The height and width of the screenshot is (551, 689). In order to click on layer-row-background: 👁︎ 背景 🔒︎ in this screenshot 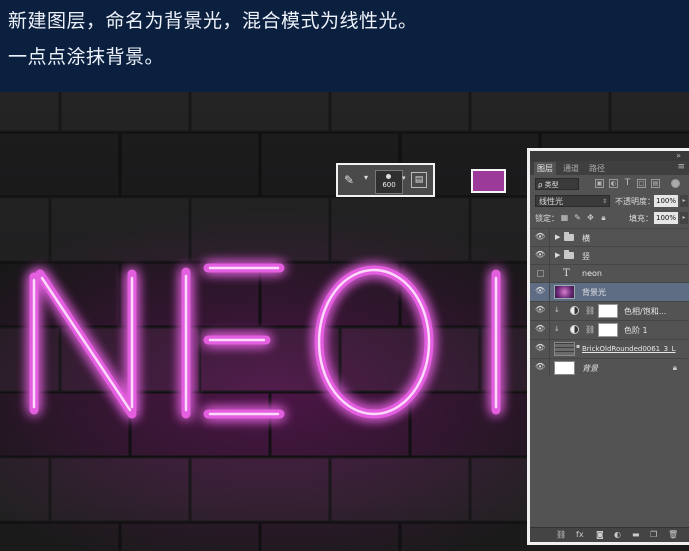, I will do `click(609, 367)`.